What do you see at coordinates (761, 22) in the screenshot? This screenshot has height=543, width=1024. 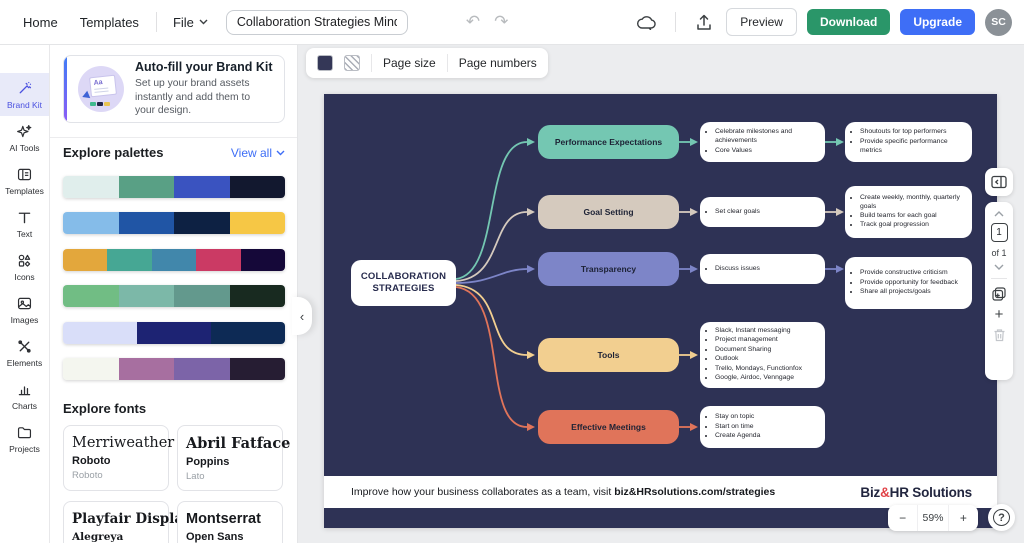 I see `preview-button: Preview` at bounding box center [761, 22].